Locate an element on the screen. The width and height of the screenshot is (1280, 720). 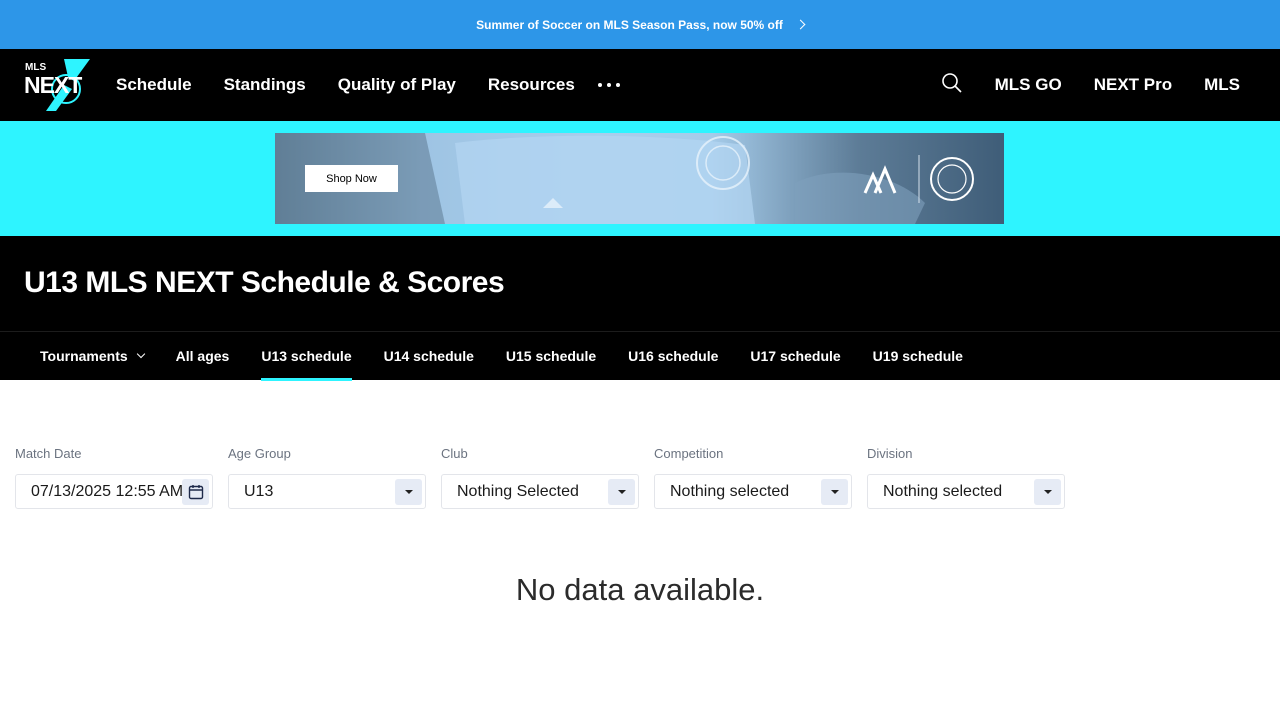
mls-next-logo: MLS NEXT is located at coordinates (58, 85).